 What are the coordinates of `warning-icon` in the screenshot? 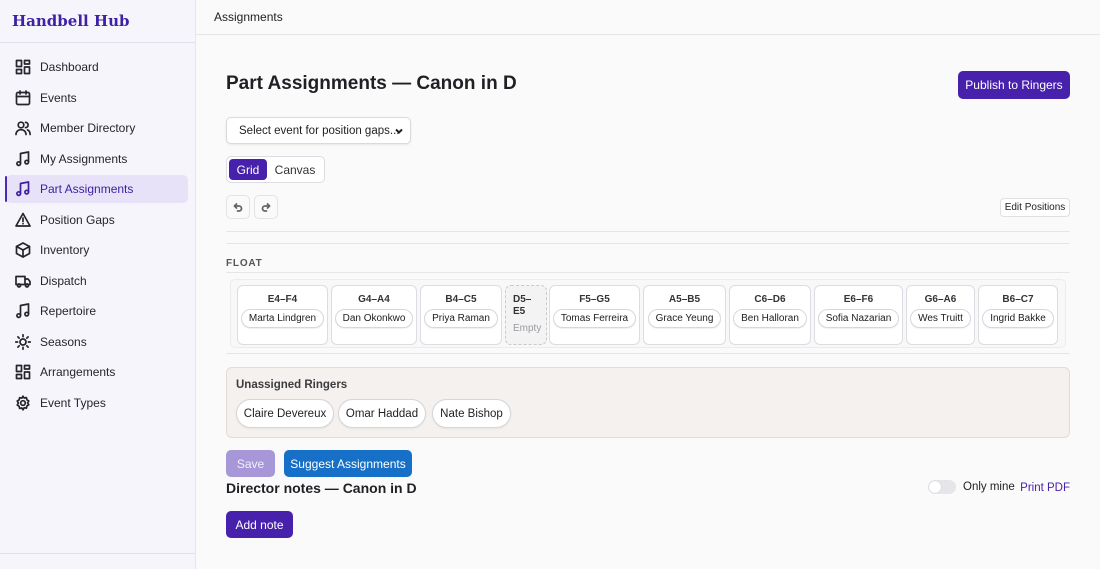 It's located at (23, 220).